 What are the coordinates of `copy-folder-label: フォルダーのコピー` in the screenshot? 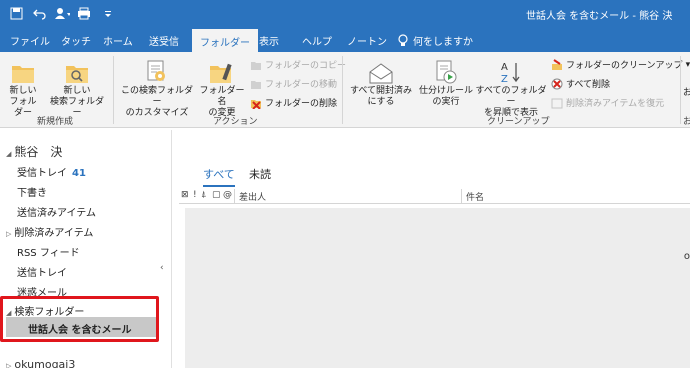 It's located at (306, 66).